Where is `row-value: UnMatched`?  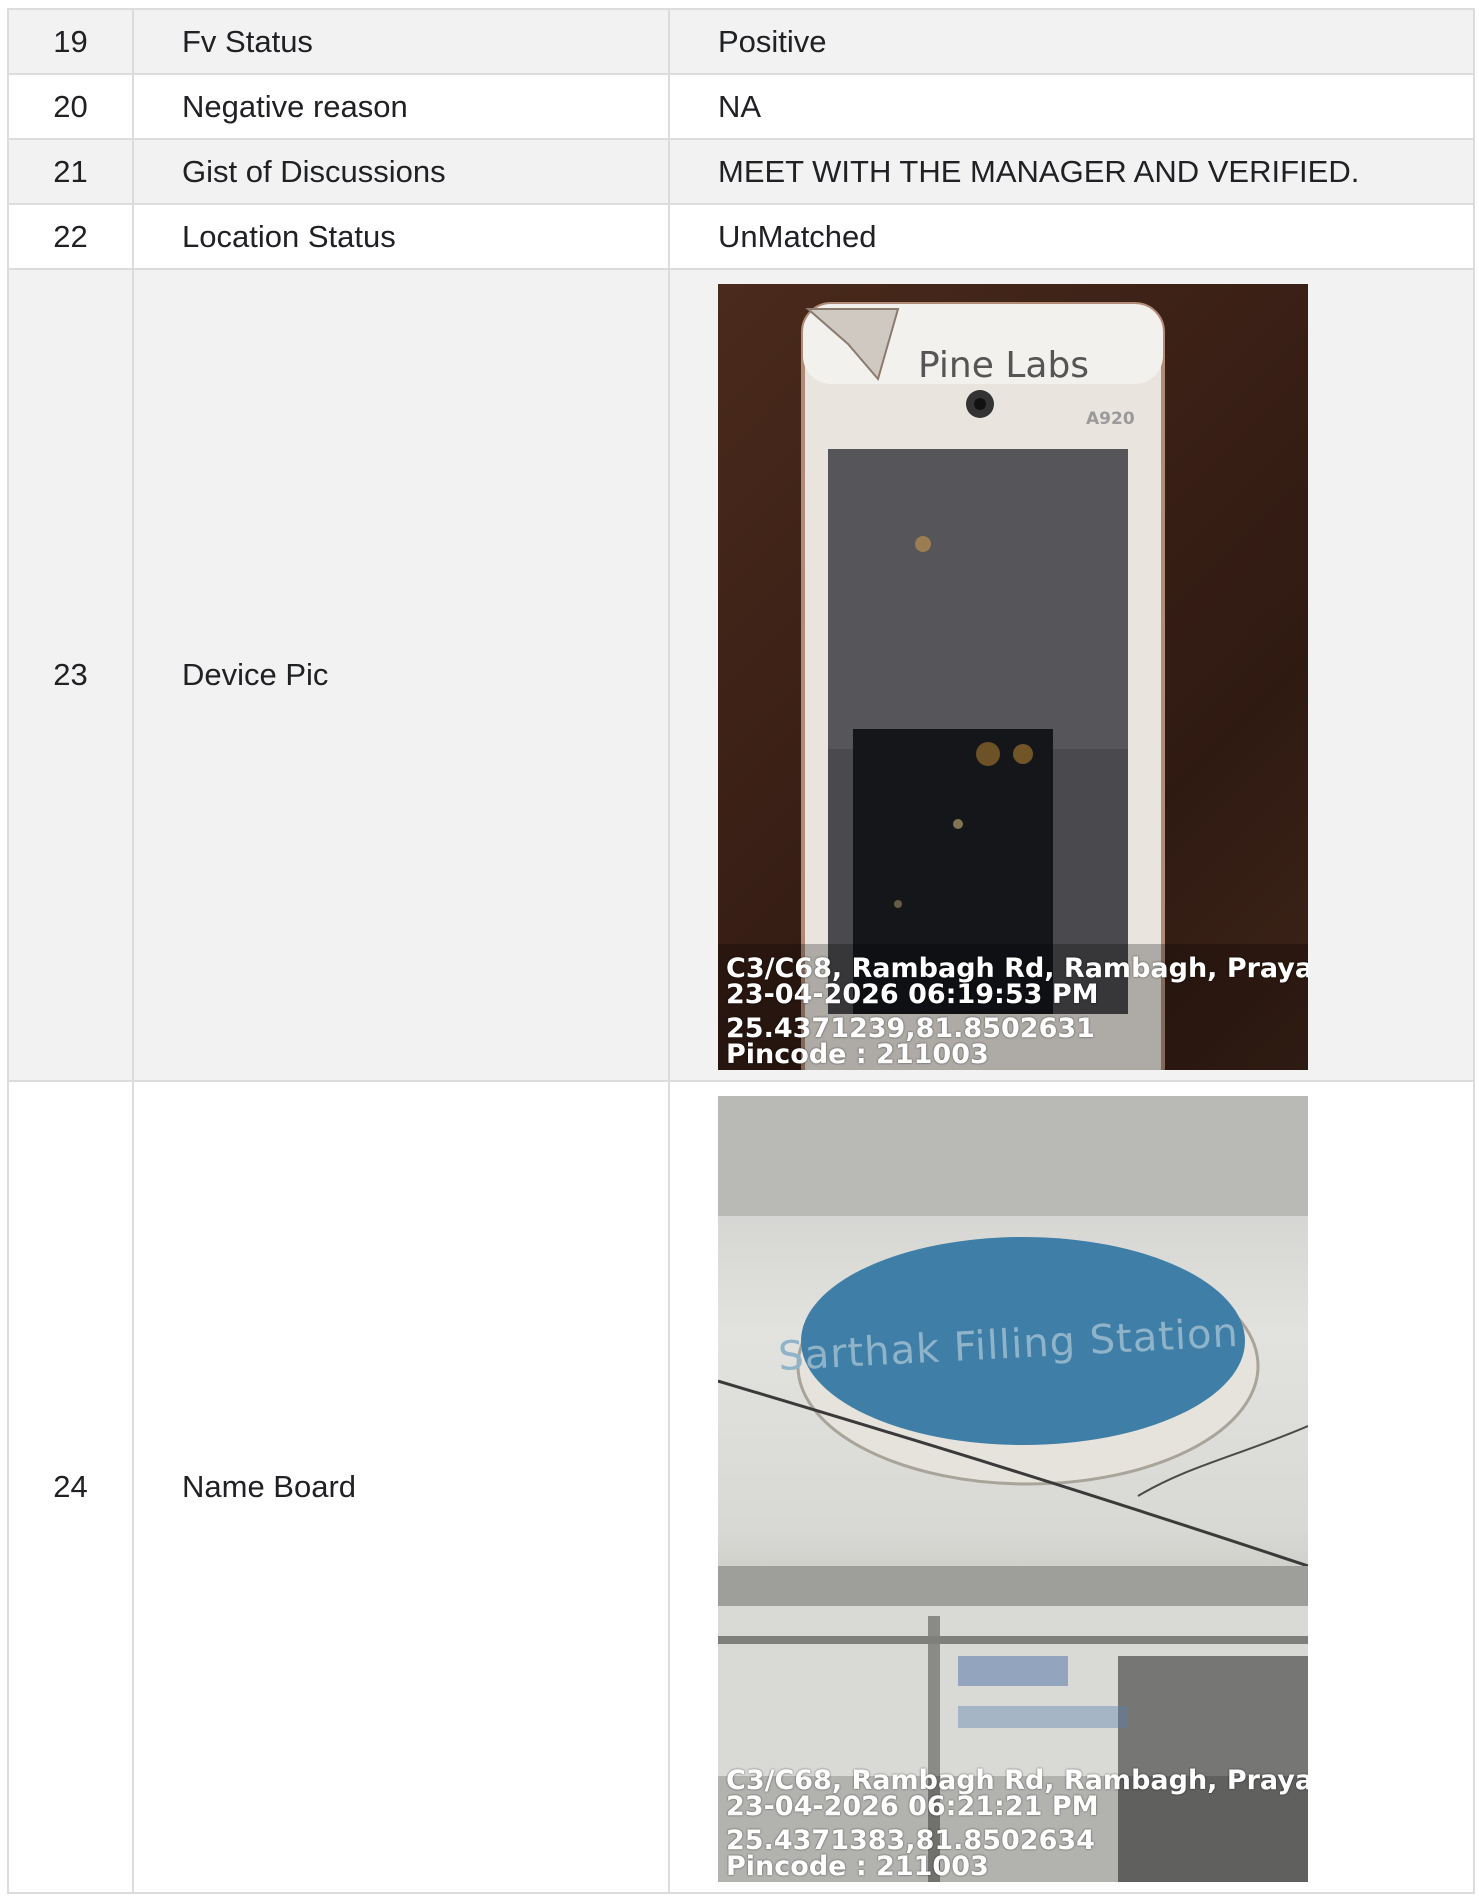 row-value: UnMatched is located at coordinates (1071, 236).